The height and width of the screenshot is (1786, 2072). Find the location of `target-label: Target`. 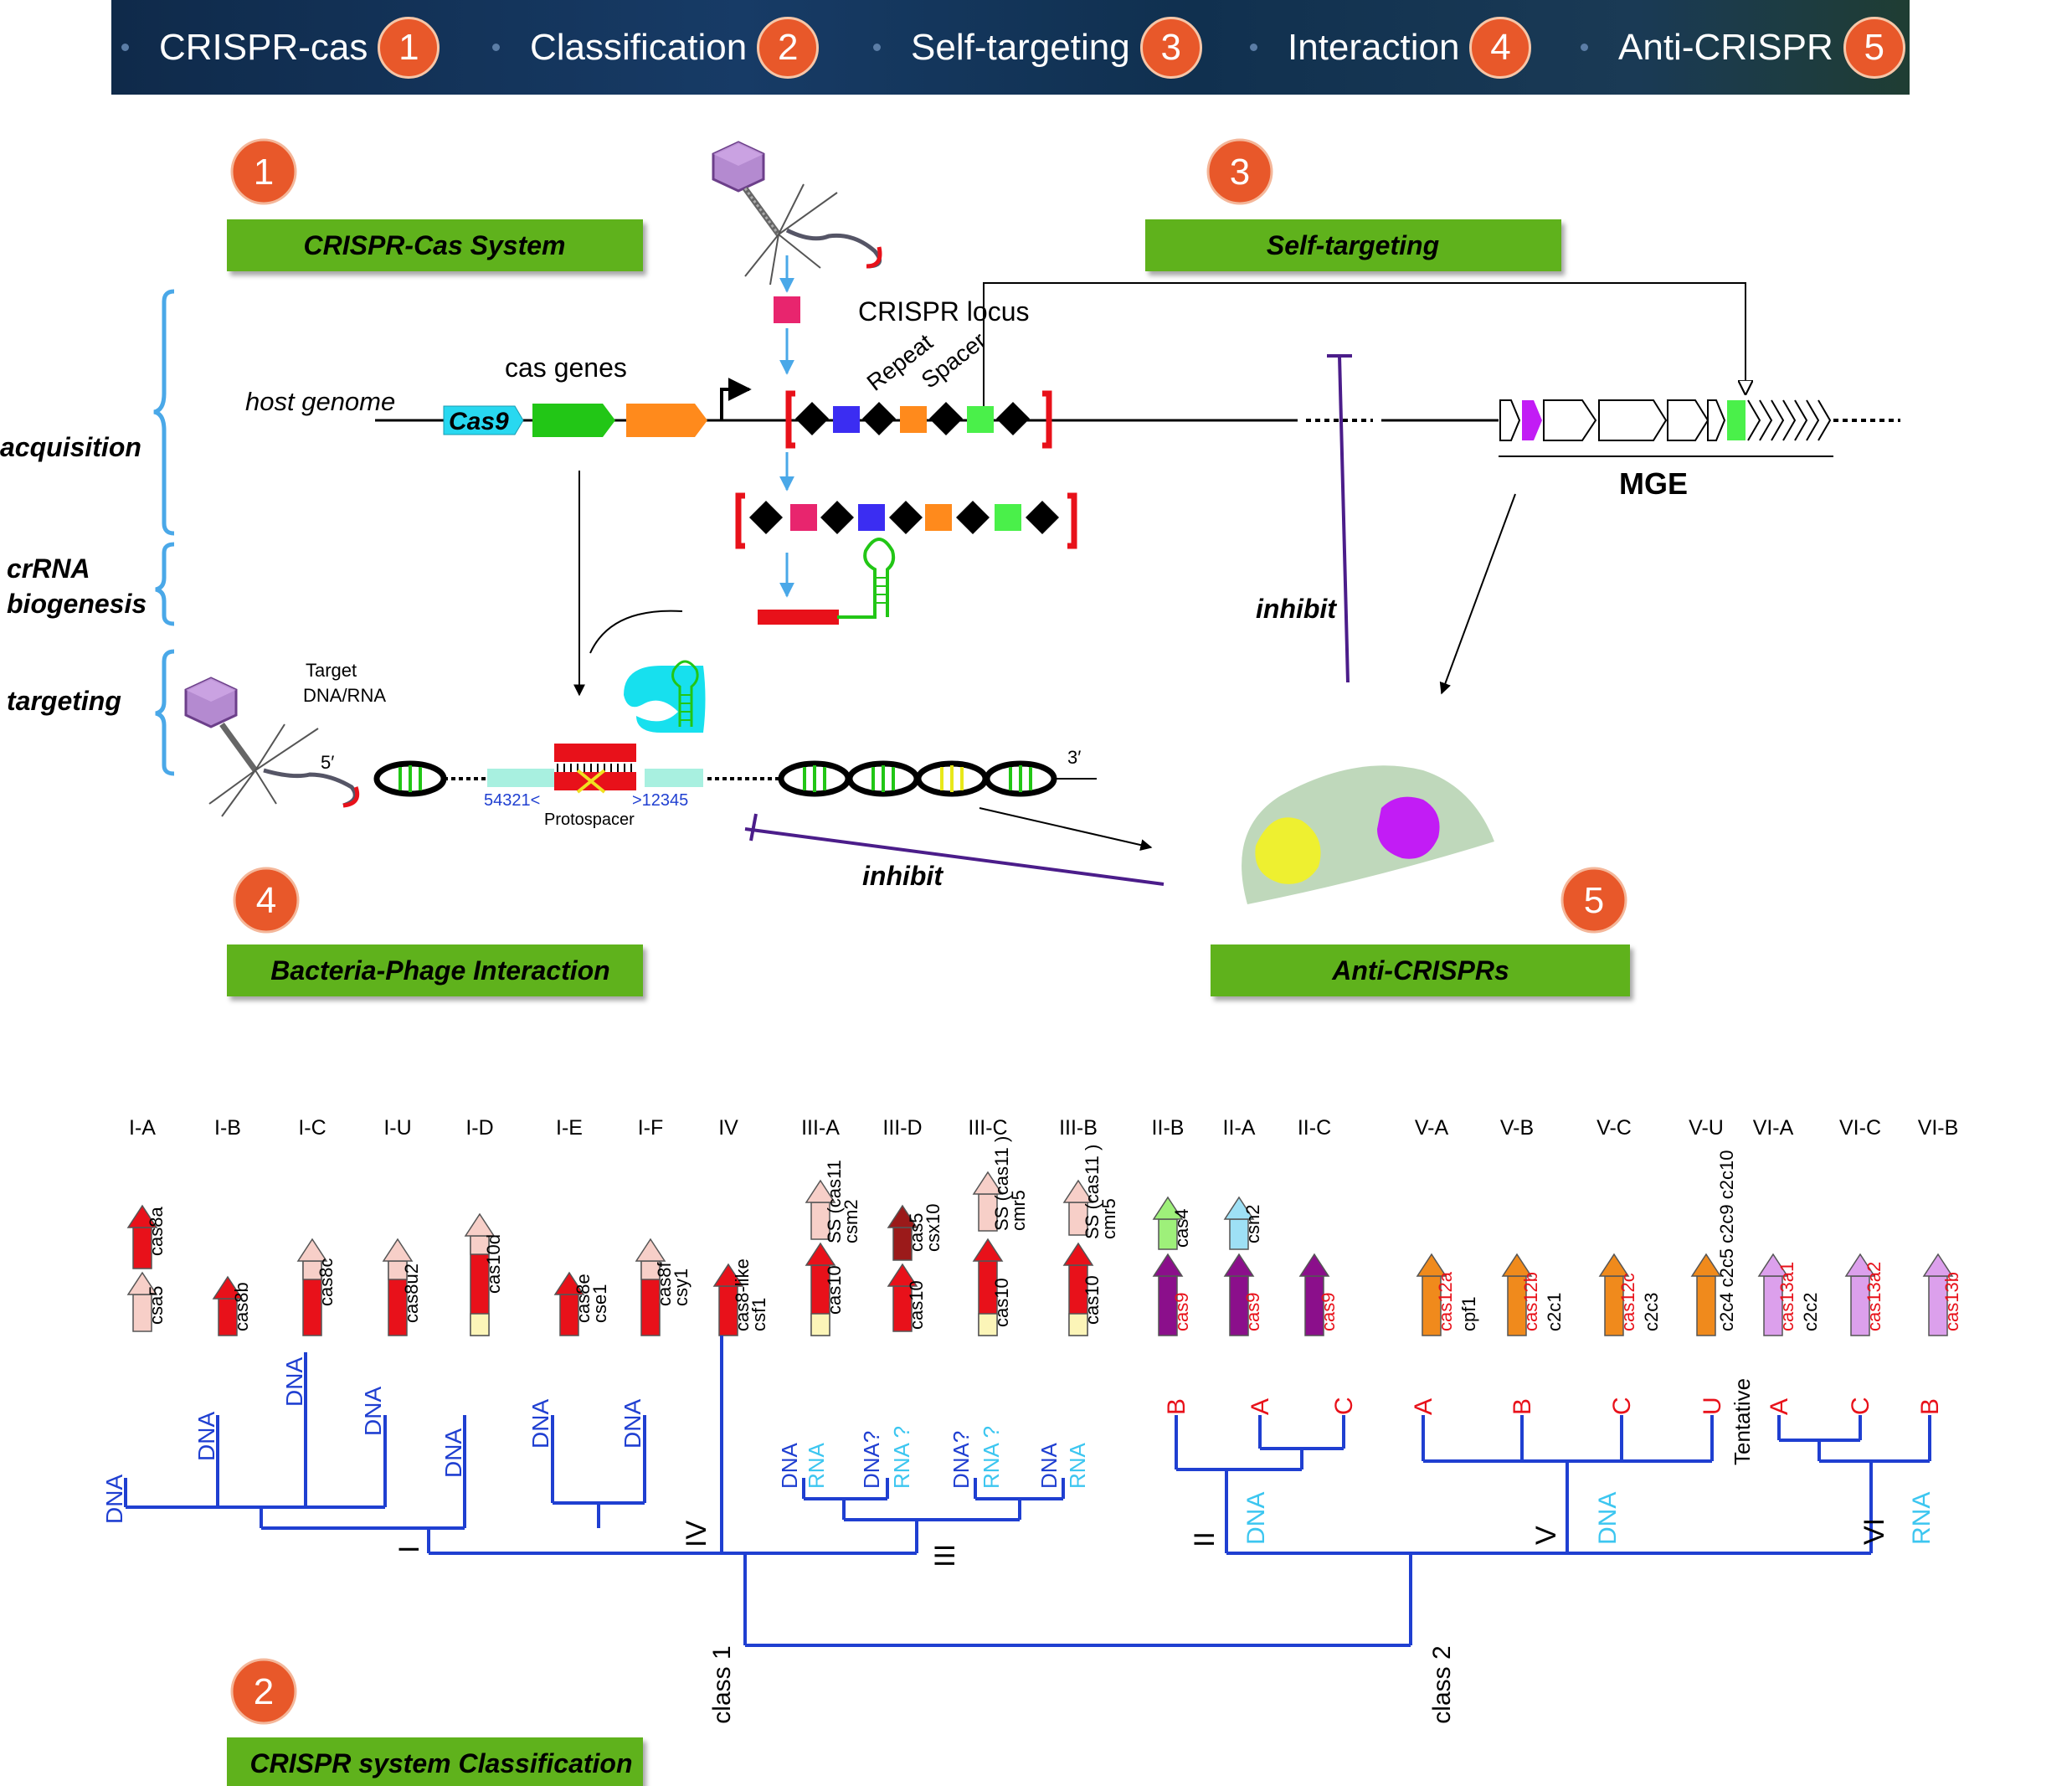

target-label: Target is located at coordinates (331, 670).